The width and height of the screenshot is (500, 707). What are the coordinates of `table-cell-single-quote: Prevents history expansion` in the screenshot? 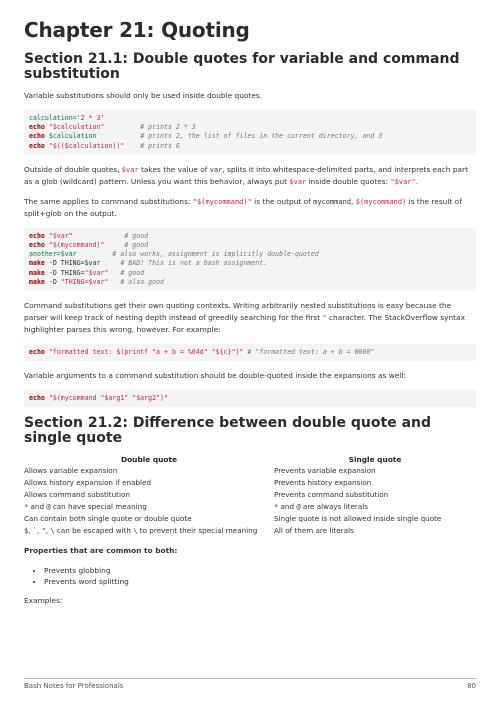 It's located at (375, 483).